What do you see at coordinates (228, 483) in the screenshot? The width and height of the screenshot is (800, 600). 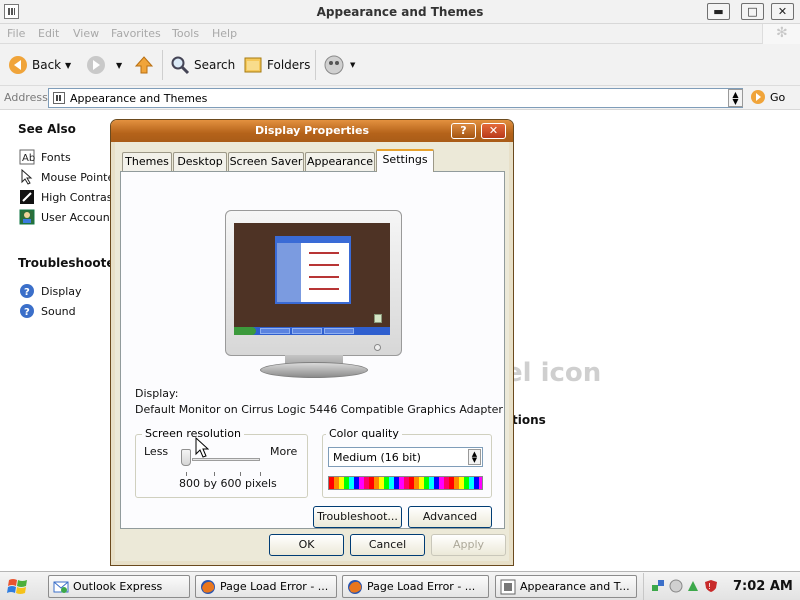 I see `resolution-value: 800 by 600 pixels` at bounding box center [228, 483].